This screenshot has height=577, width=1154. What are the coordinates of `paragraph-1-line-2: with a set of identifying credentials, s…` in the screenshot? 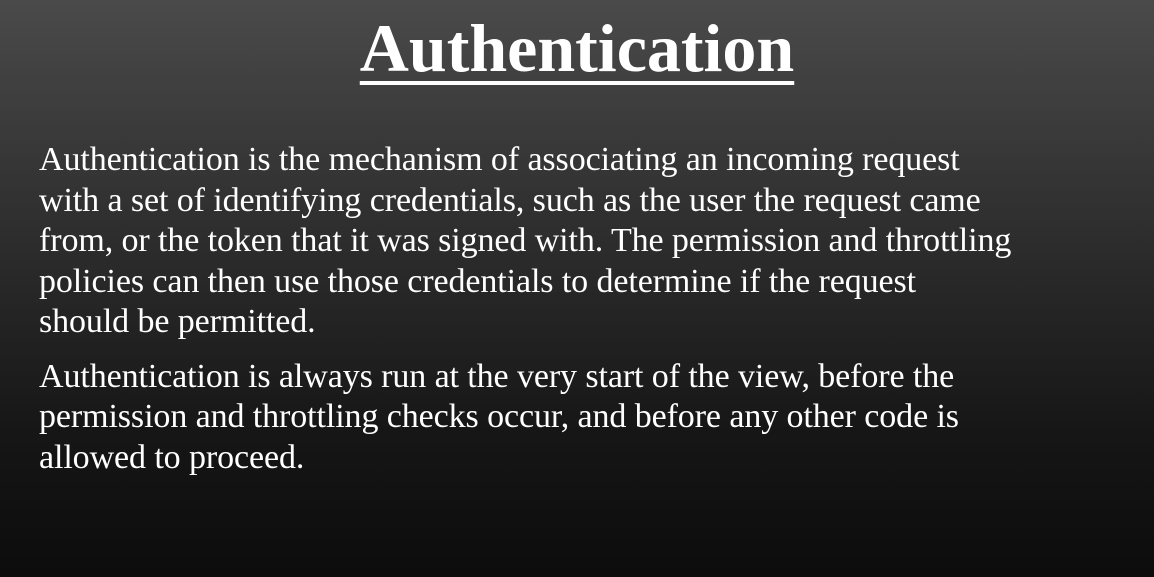 It's located at (510, 200).